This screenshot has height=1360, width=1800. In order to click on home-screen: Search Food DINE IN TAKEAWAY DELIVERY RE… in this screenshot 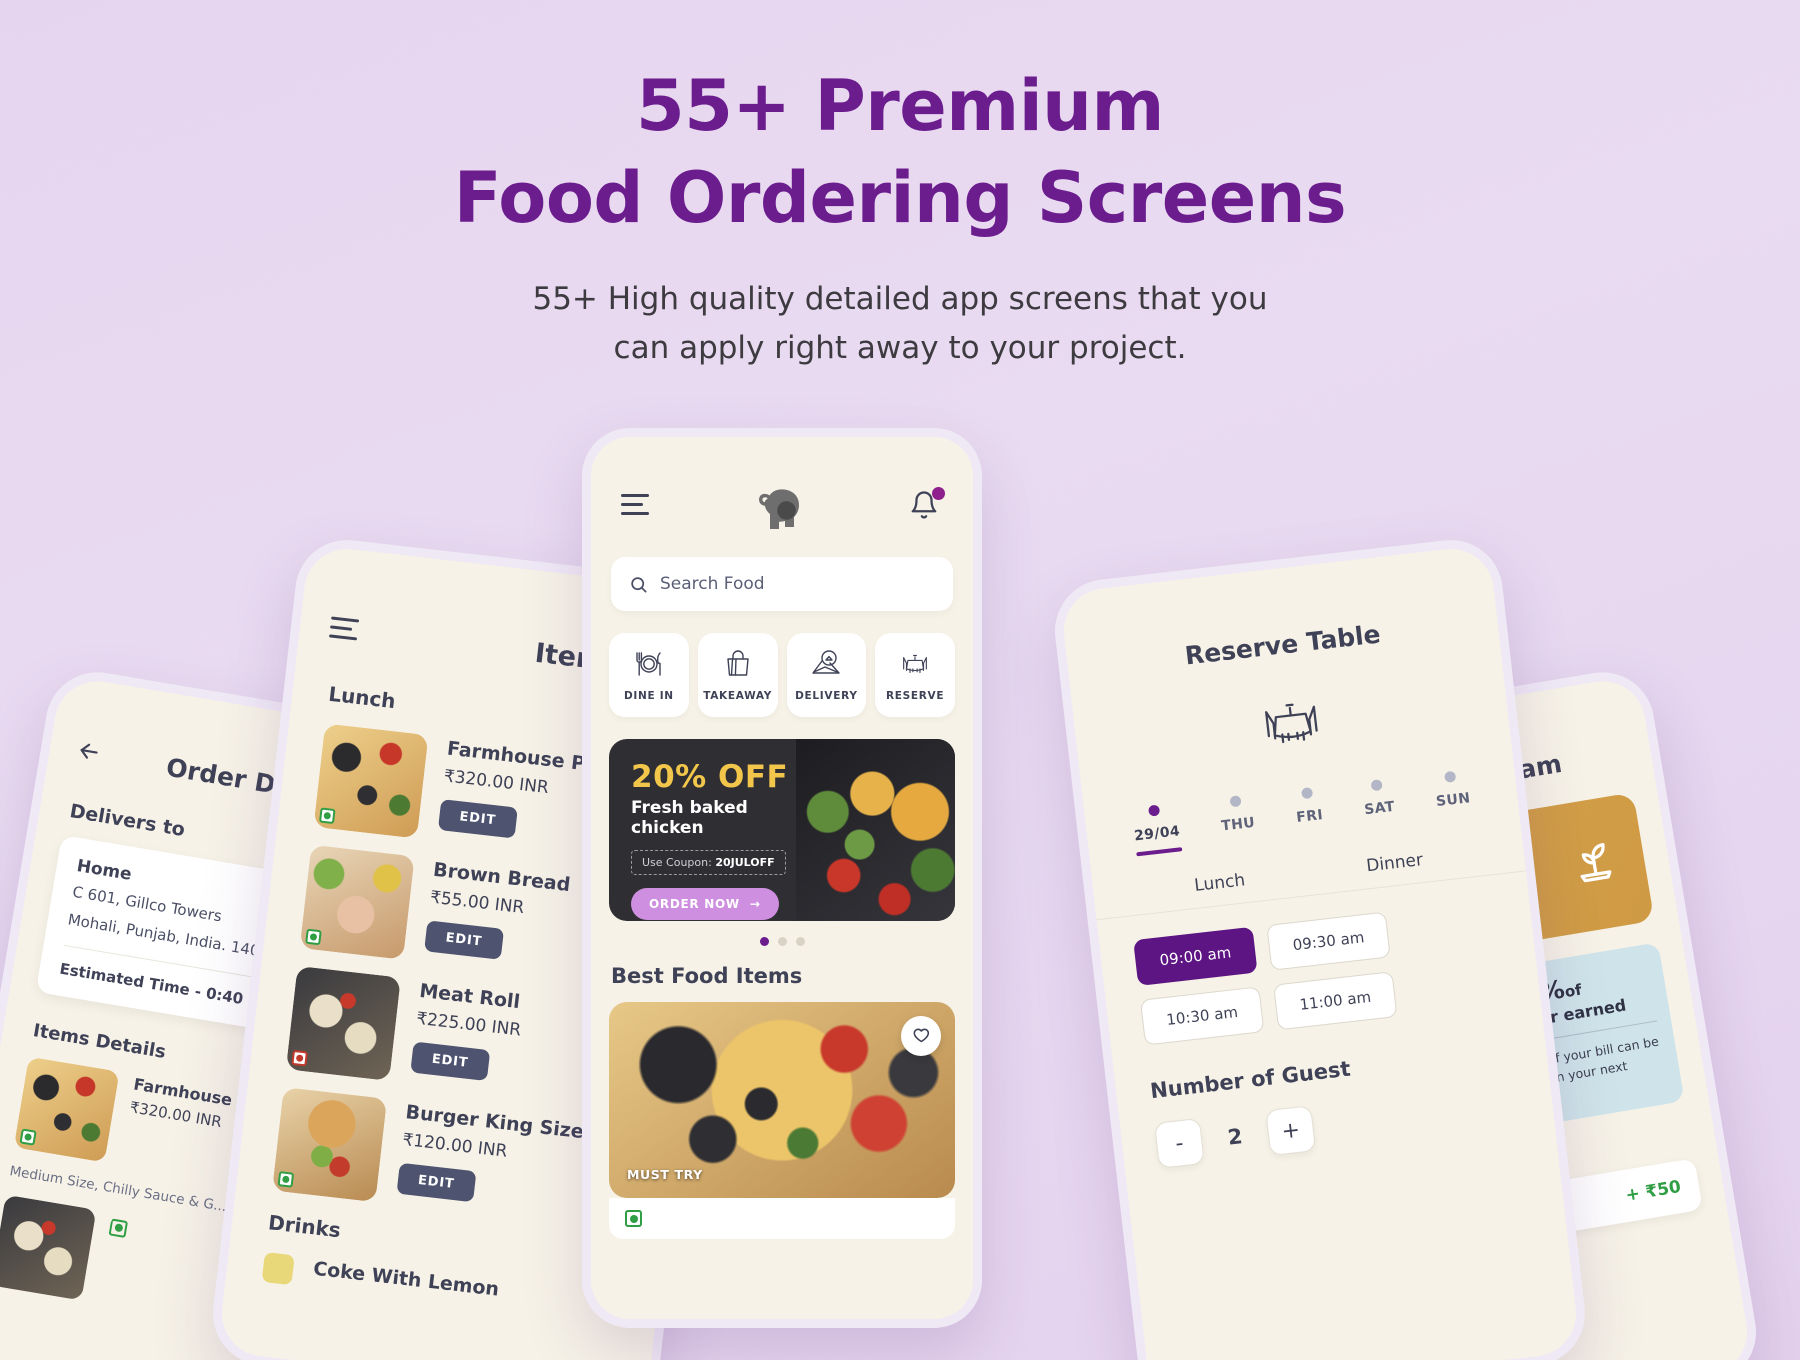, I will do `click(782, 878)`.